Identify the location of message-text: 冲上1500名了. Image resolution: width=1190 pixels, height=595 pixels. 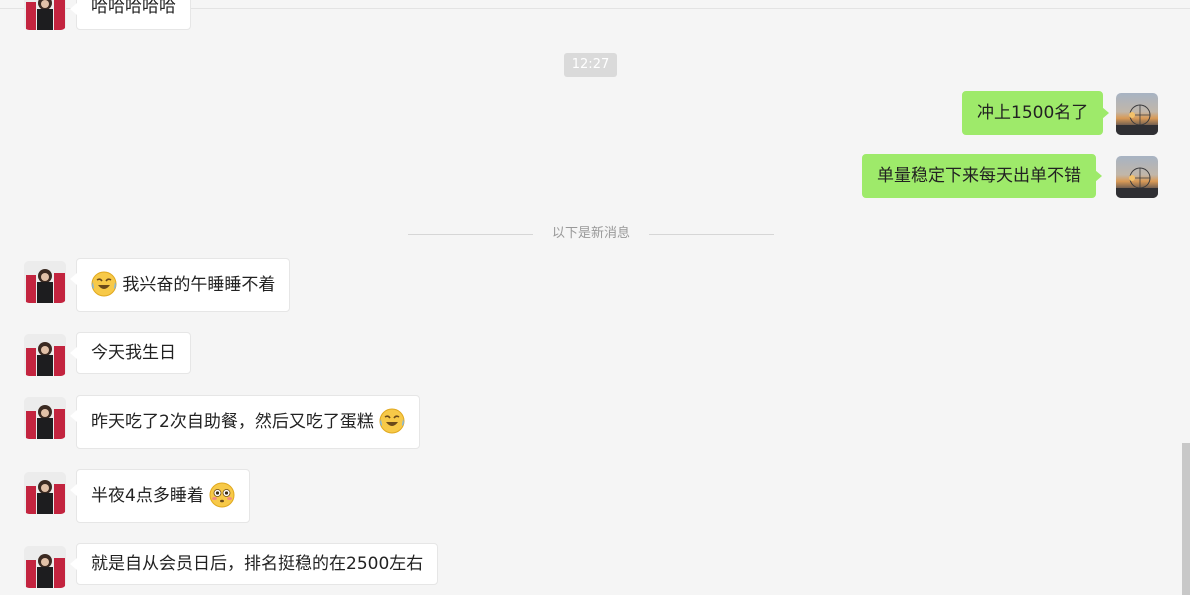
(1033, 113).